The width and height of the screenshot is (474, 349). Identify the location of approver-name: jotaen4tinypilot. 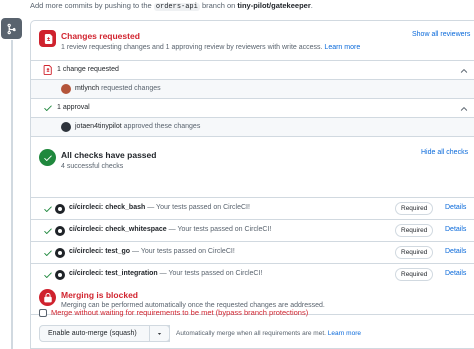
(98, 126).